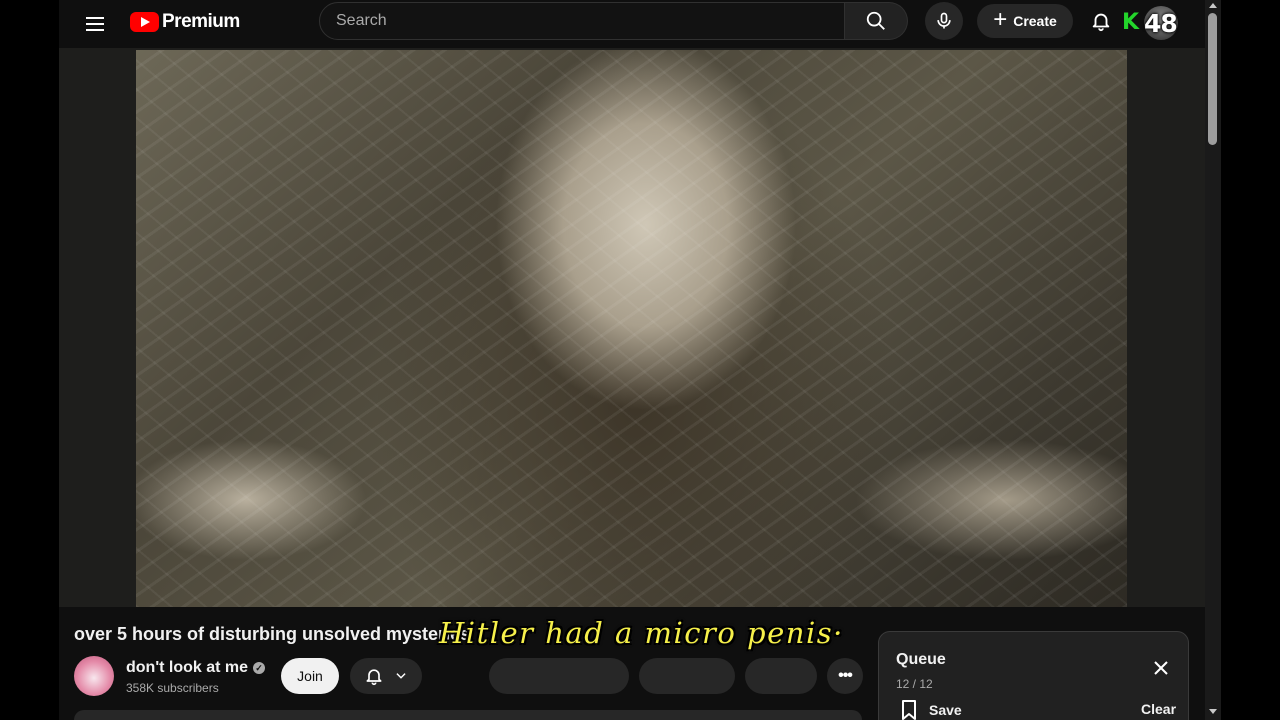 Image resolution: width=1280 pixels, height=720 pixels. What do you see at coordinates (1213, 711) in the screenshot?
I see `scroll-down-arrow` at bounding box center [1213, 711].